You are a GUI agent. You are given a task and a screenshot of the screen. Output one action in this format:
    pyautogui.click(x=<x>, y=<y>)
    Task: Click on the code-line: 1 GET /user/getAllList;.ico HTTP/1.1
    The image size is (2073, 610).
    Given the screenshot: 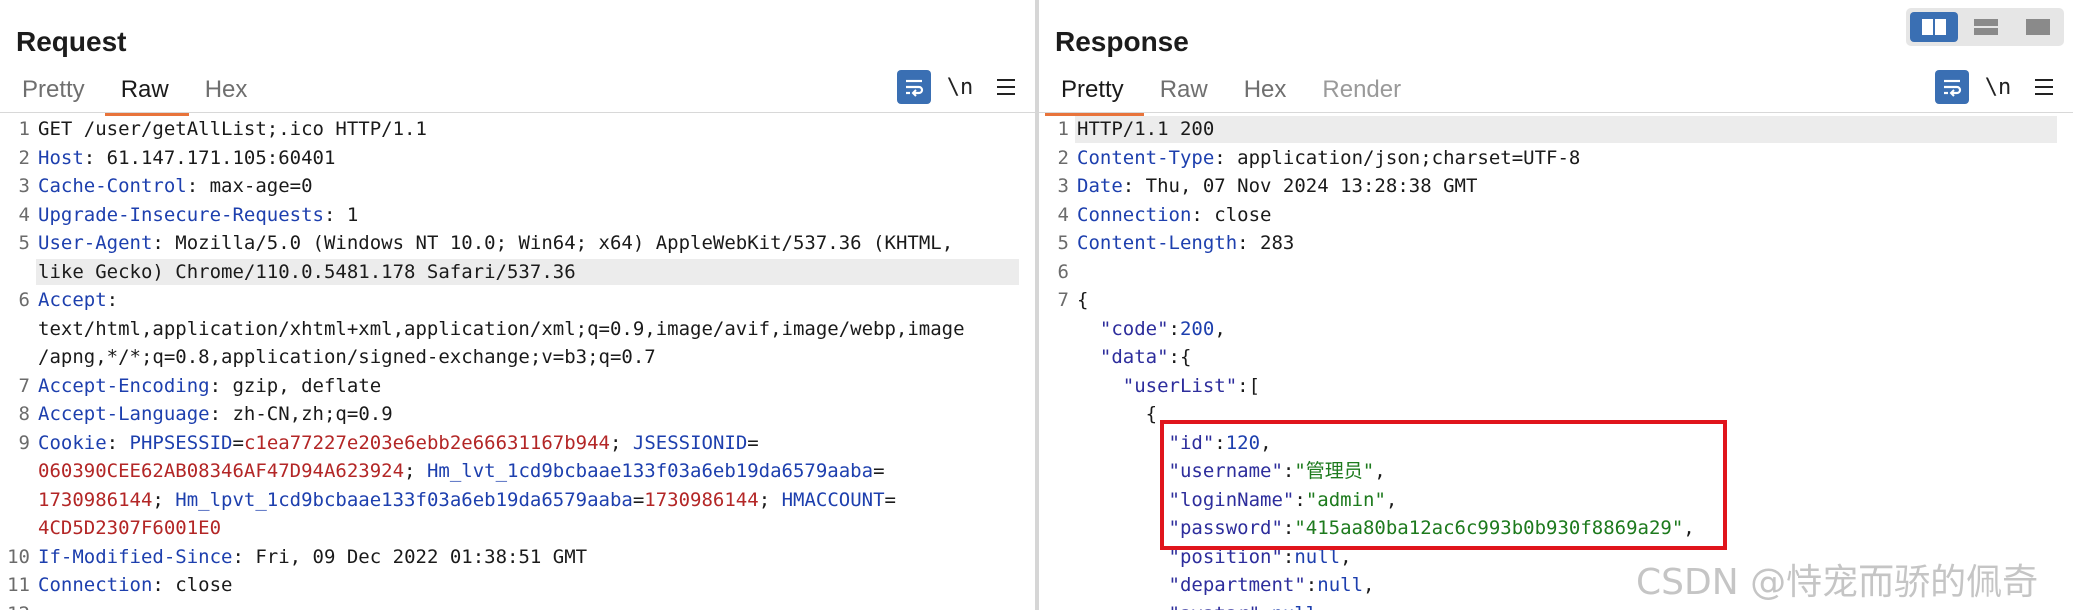 What is the action you would take?
    pyautogui.click(x=517, y=129)
    